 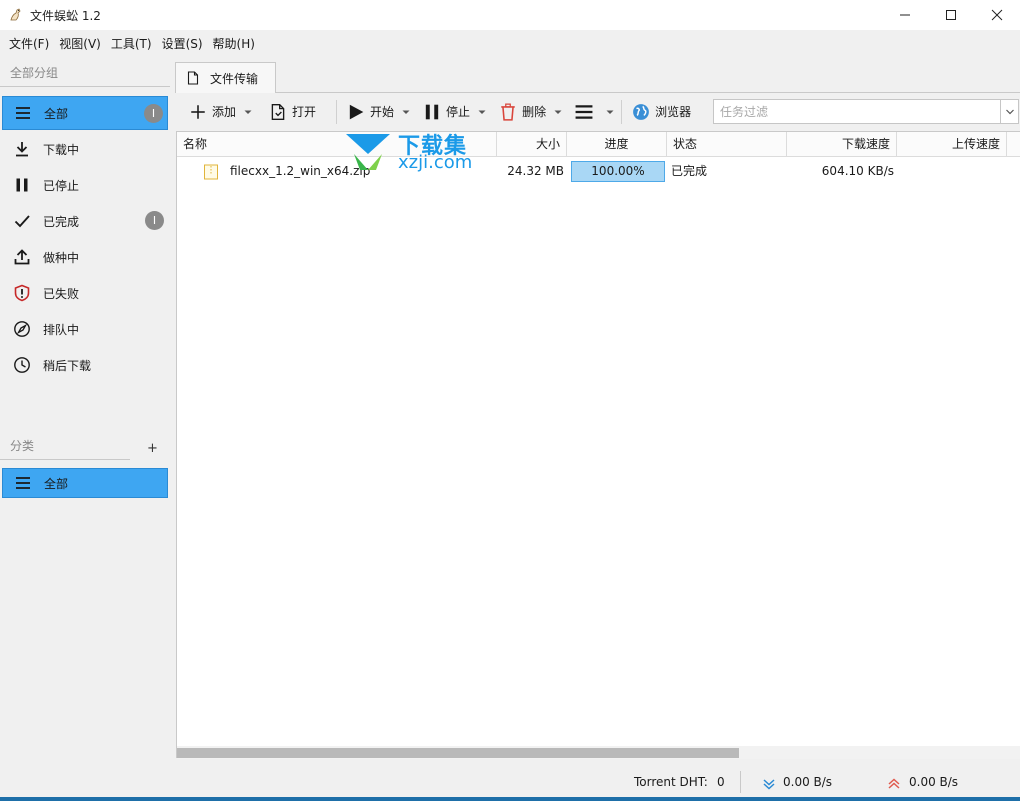 I want to click on tab-file-transfer: 文件传输, so click(x=225, y=77).